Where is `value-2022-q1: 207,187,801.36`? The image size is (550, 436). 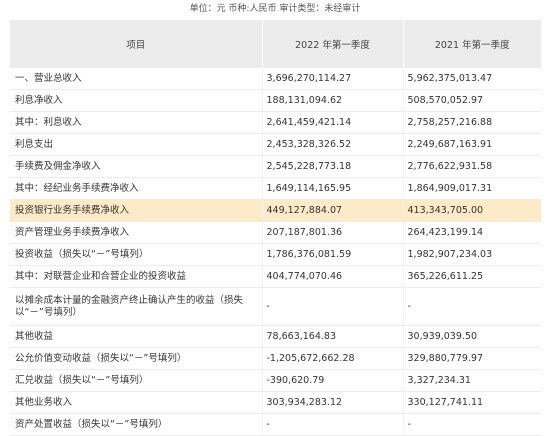
value-2022-q1: 207,187,801.36 is located at coordinates (333, 232).